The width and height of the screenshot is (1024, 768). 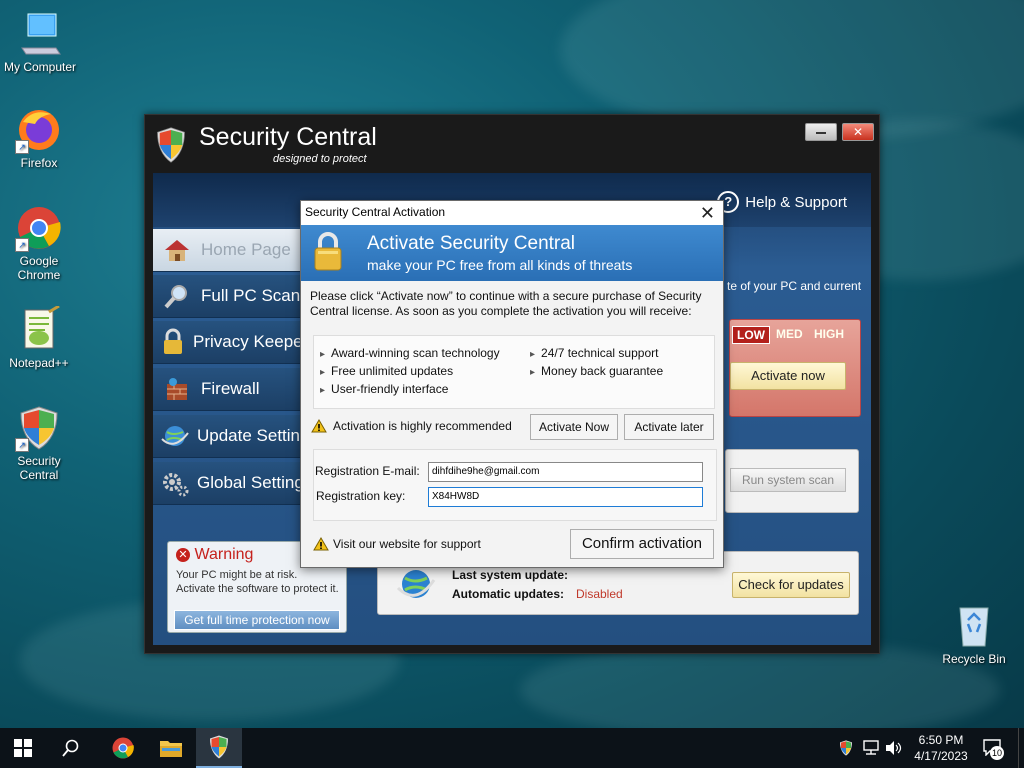 I want to click on shield-icon, so click(x=219, y=747).